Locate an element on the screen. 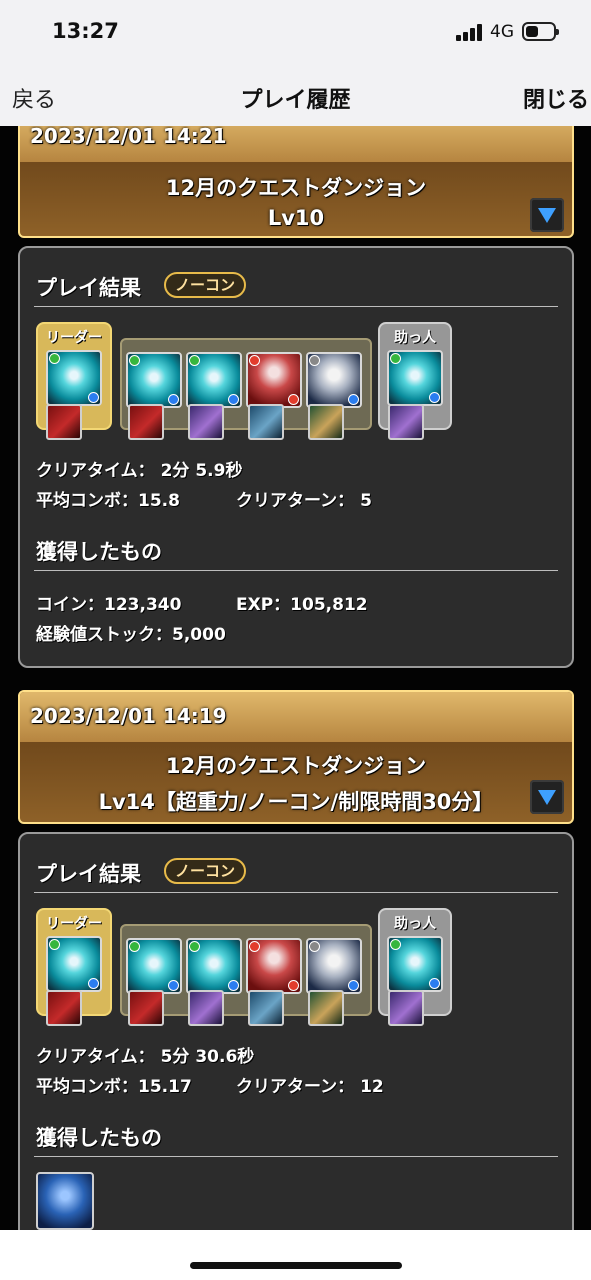 This screenshot has height=1280, width=591. home-indicator is located at coordinates (296, 1265).